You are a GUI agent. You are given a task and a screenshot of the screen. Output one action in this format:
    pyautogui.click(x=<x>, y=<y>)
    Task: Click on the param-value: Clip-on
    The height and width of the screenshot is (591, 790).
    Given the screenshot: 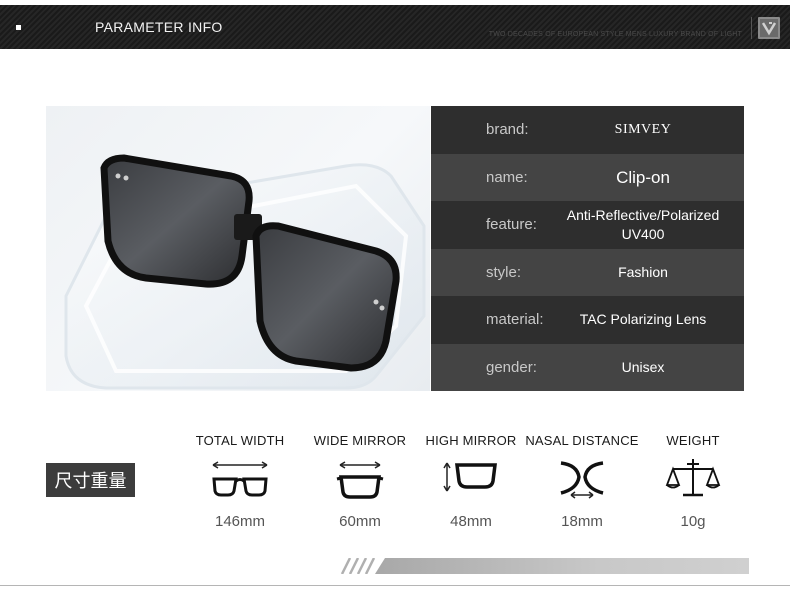 What is the action you would take?
    pyautogui.click(x=643, y=177)
    